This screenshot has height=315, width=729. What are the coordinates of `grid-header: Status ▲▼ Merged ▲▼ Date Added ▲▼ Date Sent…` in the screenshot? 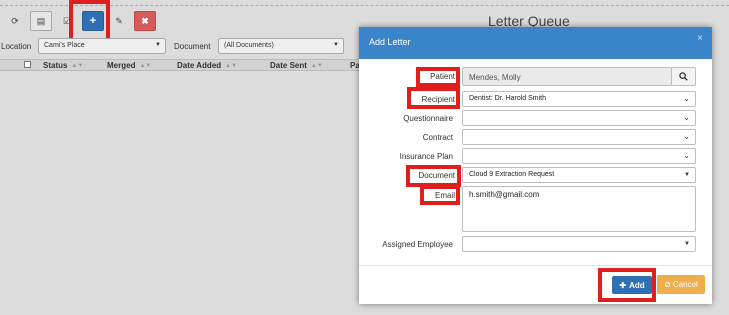 It's located at (180, 65).